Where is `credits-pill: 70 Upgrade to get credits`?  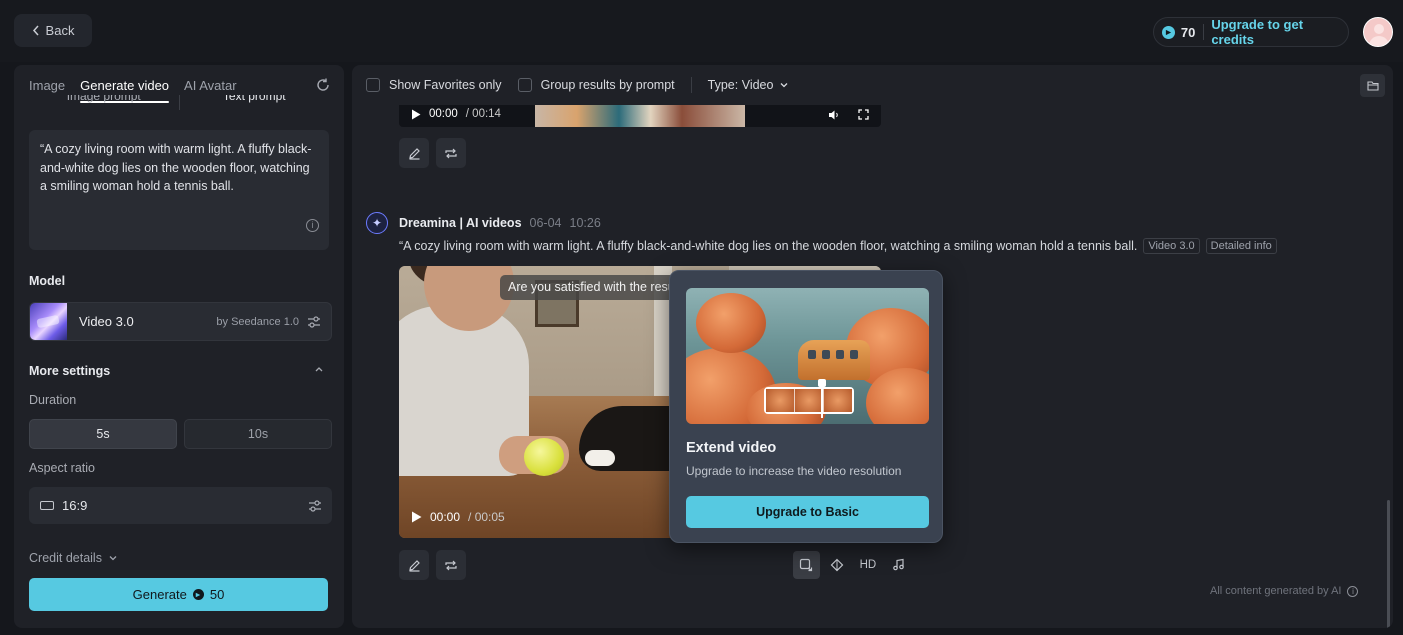
credits-pill: 70 Upgrade to get credits is located at coordinates (1251, 32).